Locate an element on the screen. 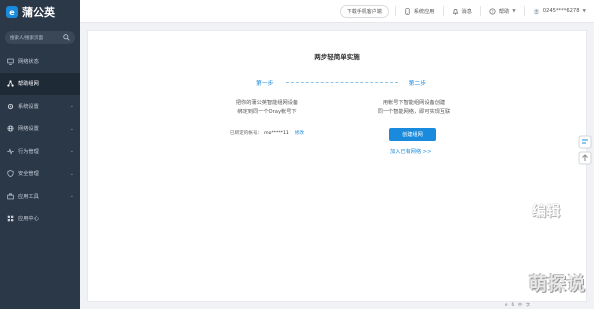  step-indicator: 第一步 第二步 is located at coordinates (341, 82).